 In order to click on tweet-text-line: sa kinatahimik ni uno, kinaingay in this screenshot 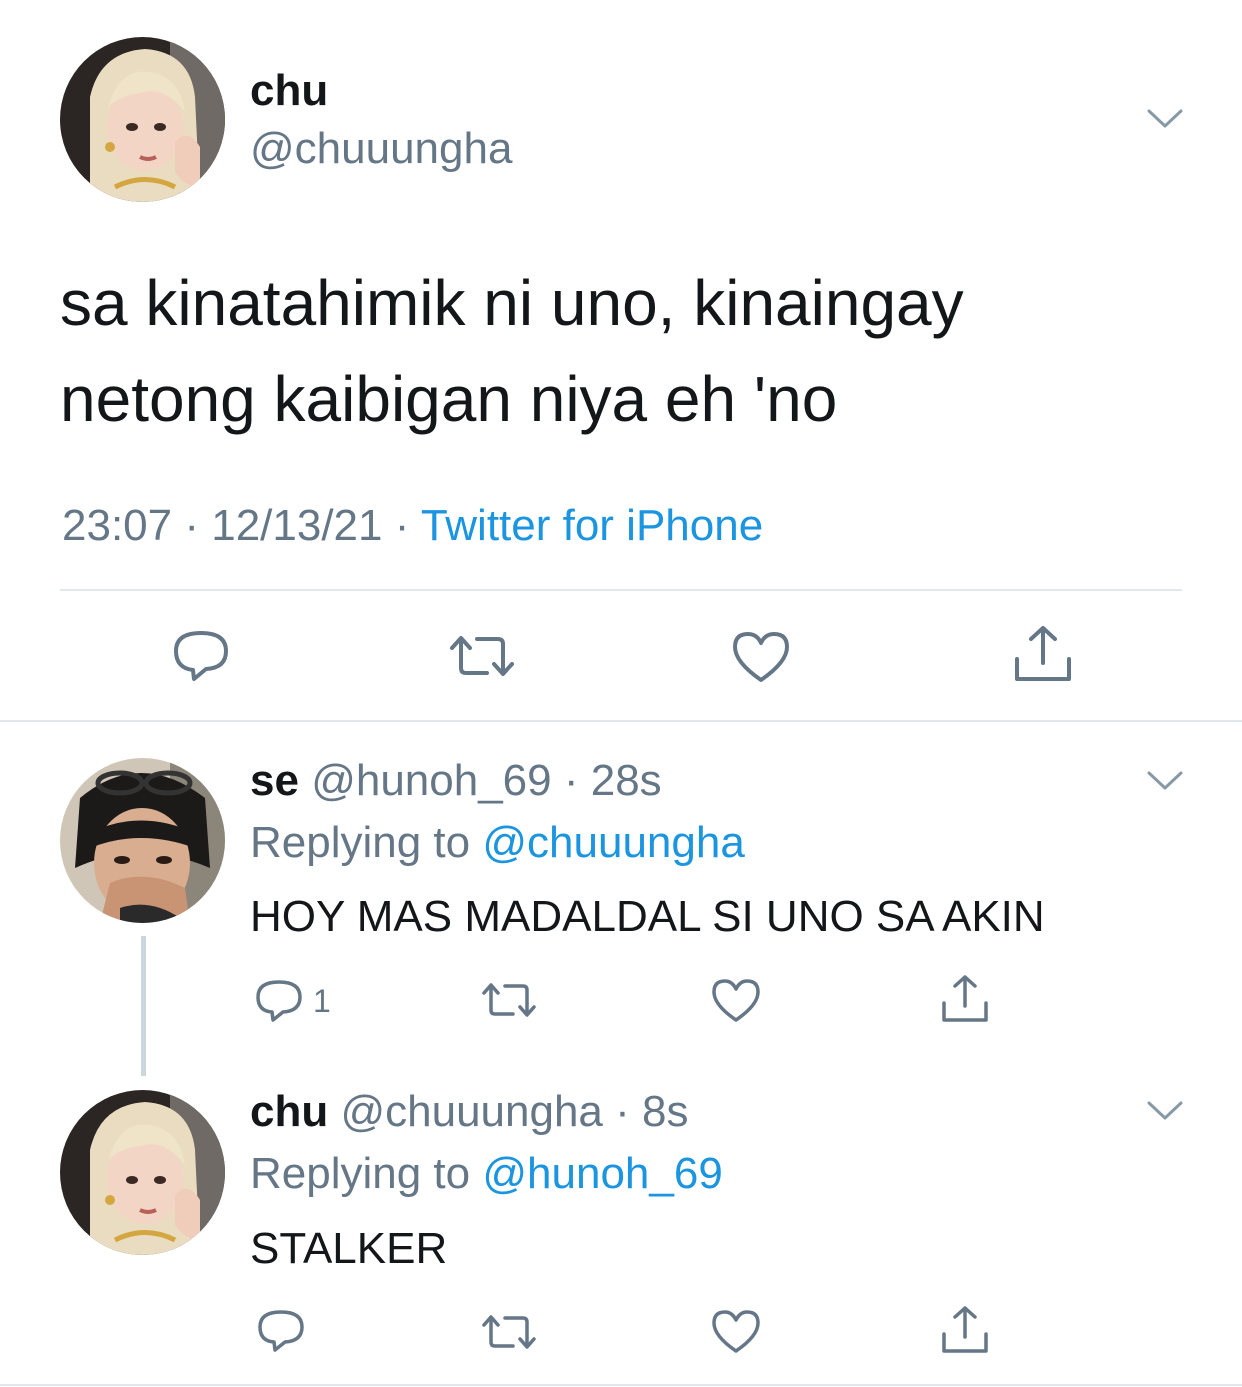, I will do `click(512, 303)`.